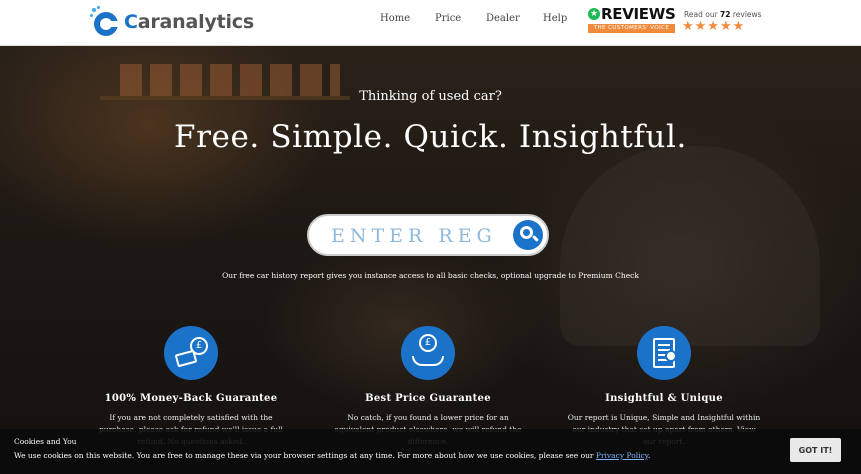 This screenshot has width=861, height=474. What do you see at coordinates (421, 236) in the screenshot?
I see `reg-search-input` at bounding box center [421, 236].